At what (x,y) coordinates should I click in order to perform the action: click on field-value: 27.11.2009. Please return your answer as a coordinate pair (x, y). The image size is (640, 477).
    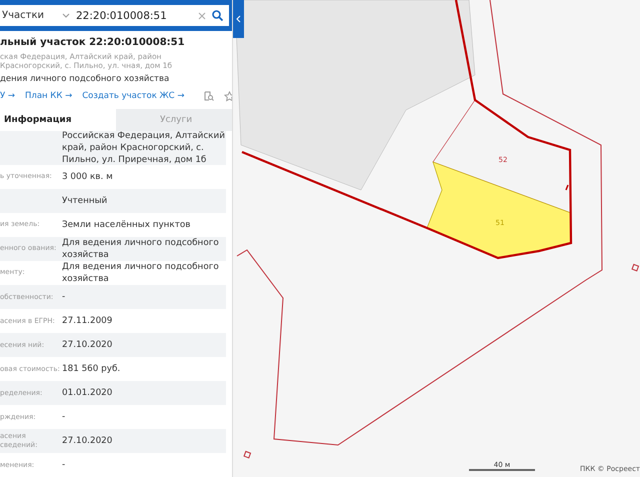
    Looking at the image, I should click on (88, 321).